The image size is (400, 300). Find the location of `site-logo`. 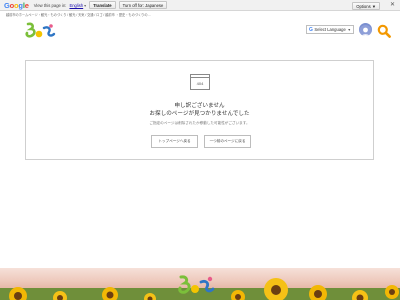

site-logo is located at coordinates (40, 33).